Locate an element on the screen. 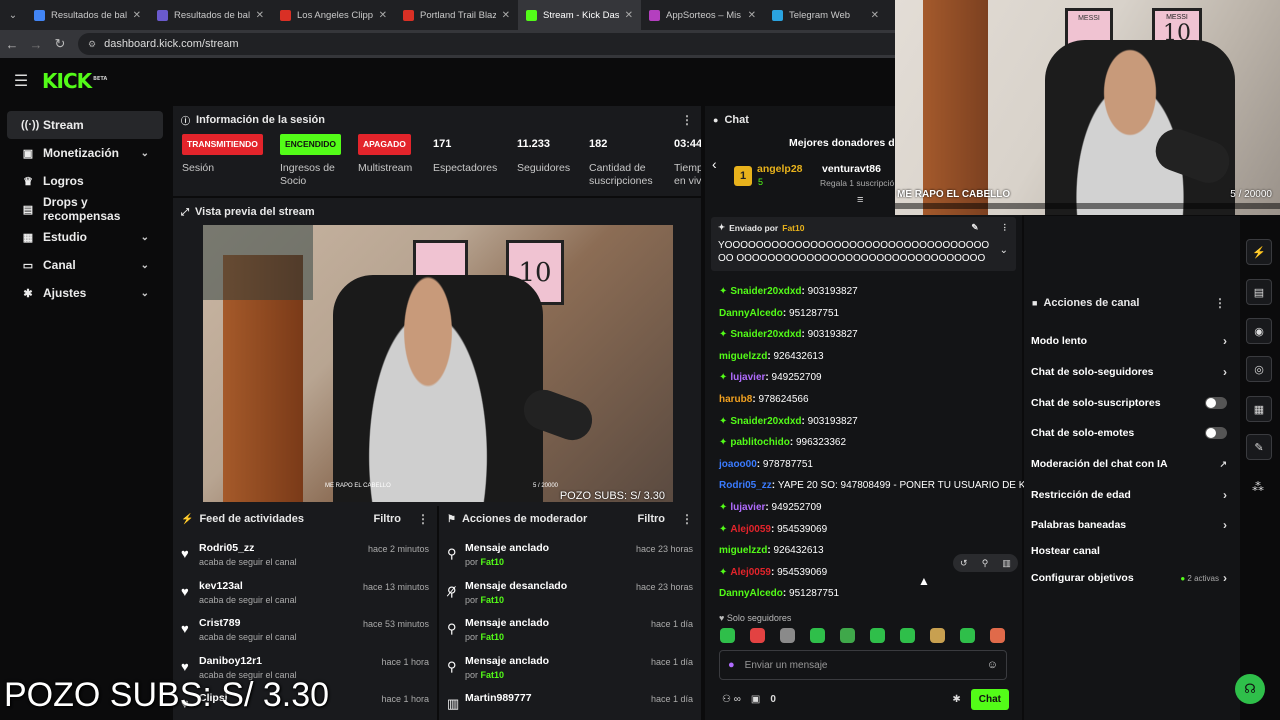 Image resolution: width=1280 pixels, height=720 pixels. gift-icon: ▣ is located at coordinates (755, 699).